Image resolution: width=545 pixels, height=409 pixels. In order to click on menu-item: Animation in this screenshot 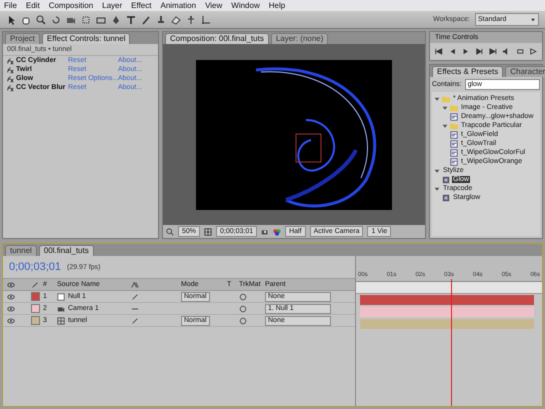, I will do `click(178, 5)`.